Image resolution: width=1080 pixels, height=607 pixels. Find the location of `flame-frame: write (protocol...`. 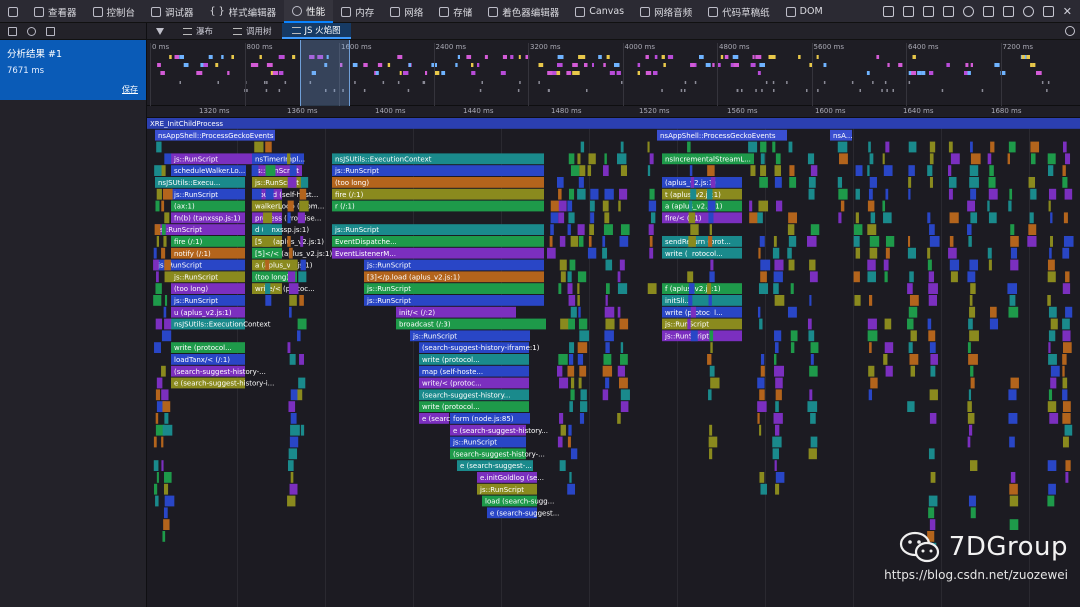

flame-frame: write (protocol... is located at coordinates (208, 347).